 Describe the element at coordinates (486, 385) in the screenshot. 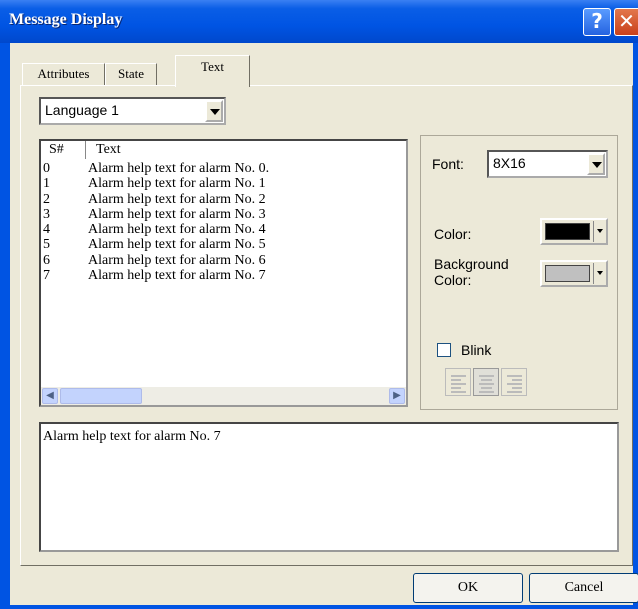

I see `align-center-icon` at that location.